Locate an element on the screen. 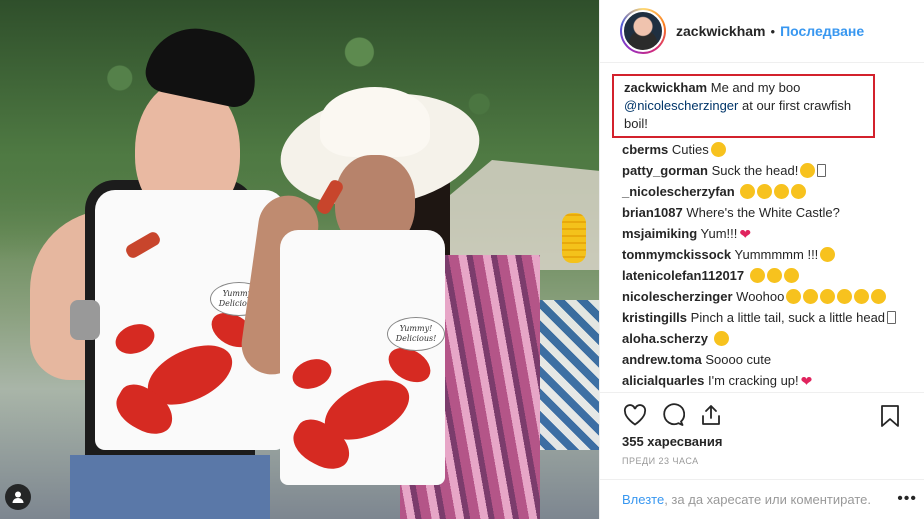 The image size is (924, 519). avatar-image is located at coordinates (643, 31).